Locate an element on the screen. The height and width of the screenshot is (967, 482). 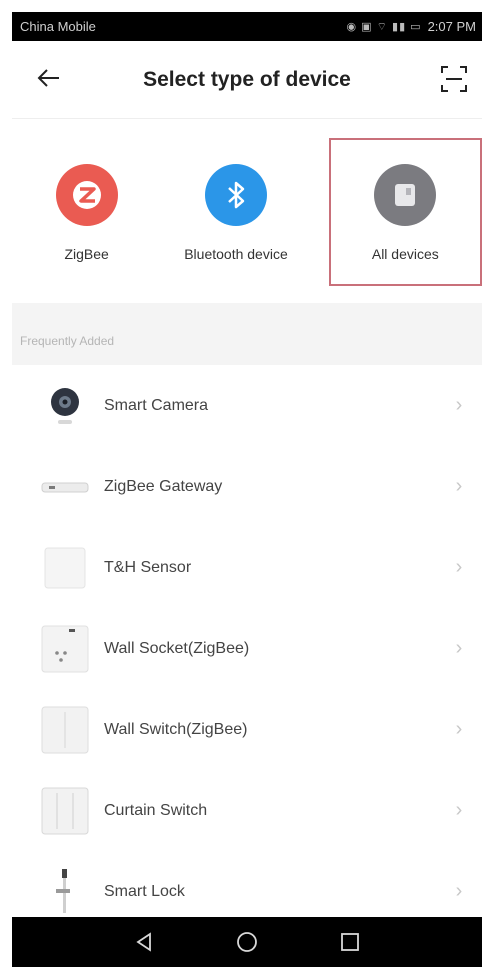
category-all-devices: All devices is located at coordinates (405, 212).